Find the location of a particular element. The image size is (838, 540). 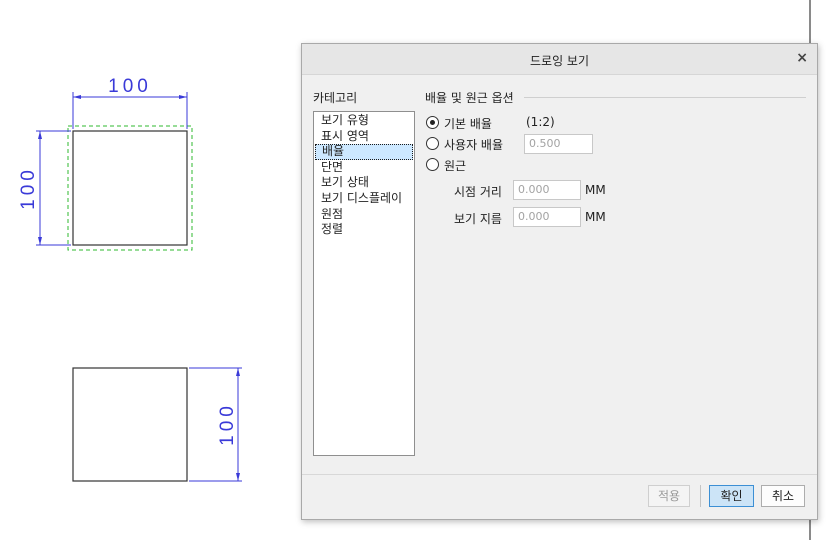

custom-scale-label: 사용자 배율 is located at coordinates (473, 144).